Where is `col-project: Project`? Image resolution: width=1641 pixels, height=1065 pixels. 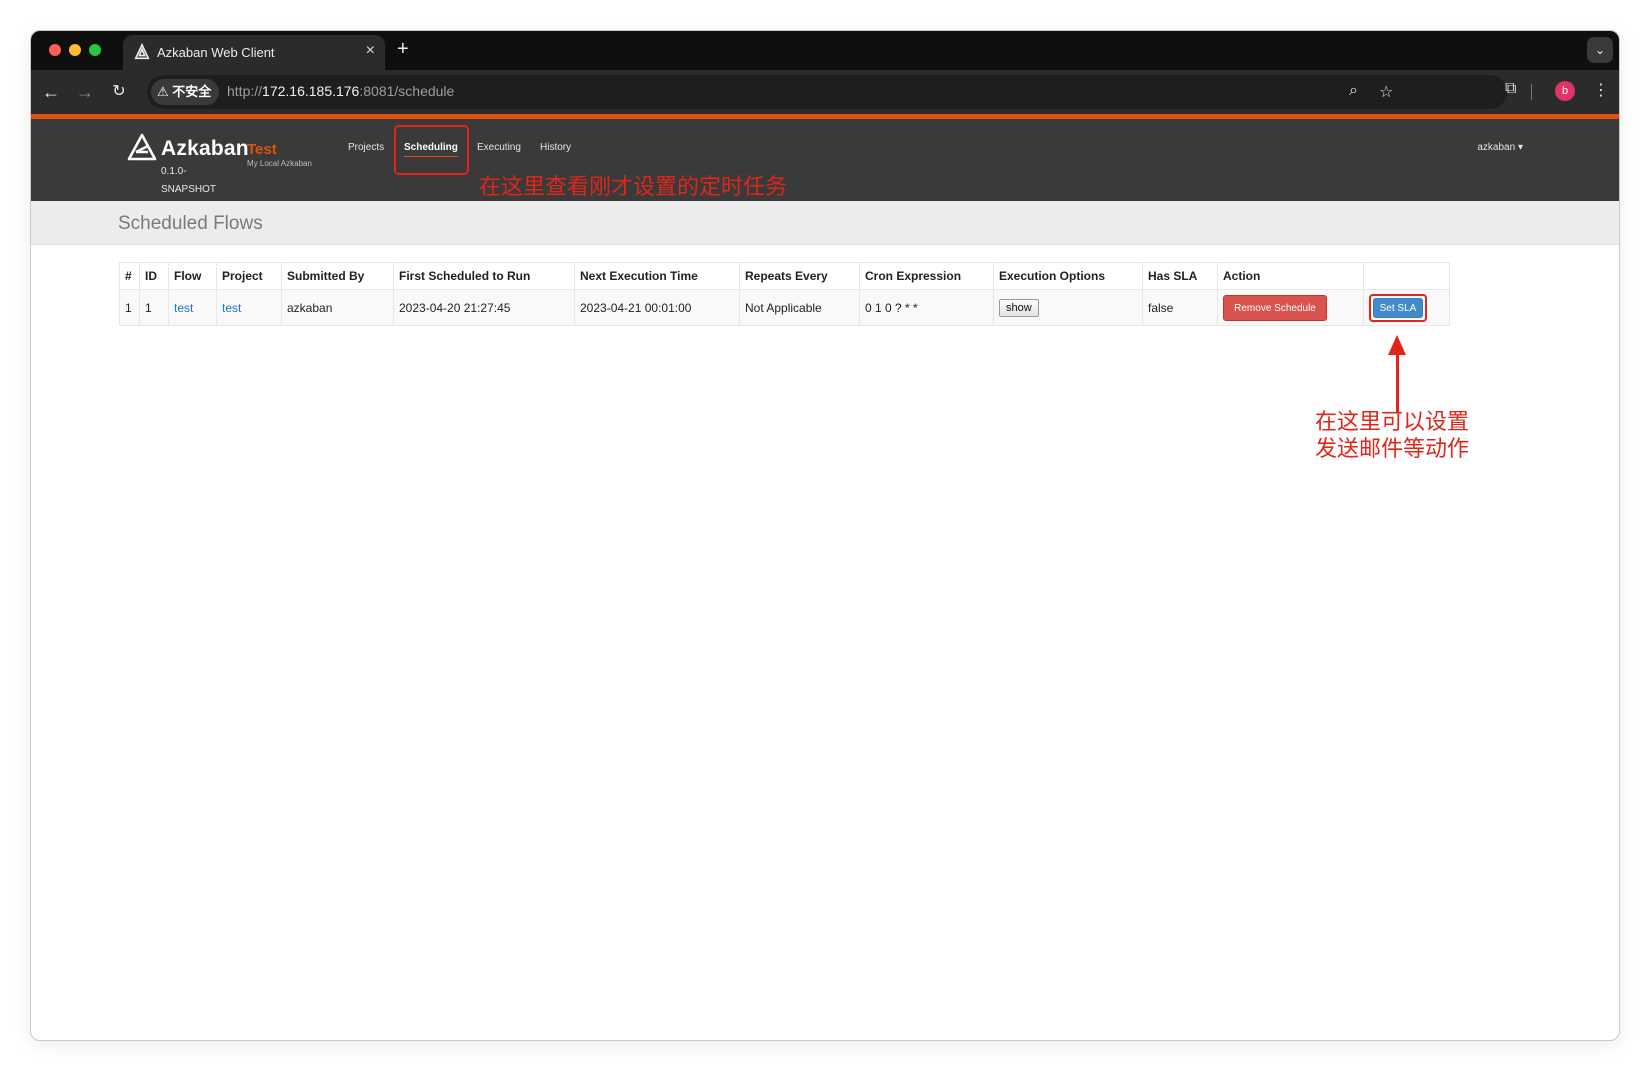 col-project: Project is located at coordinates (249, 276).